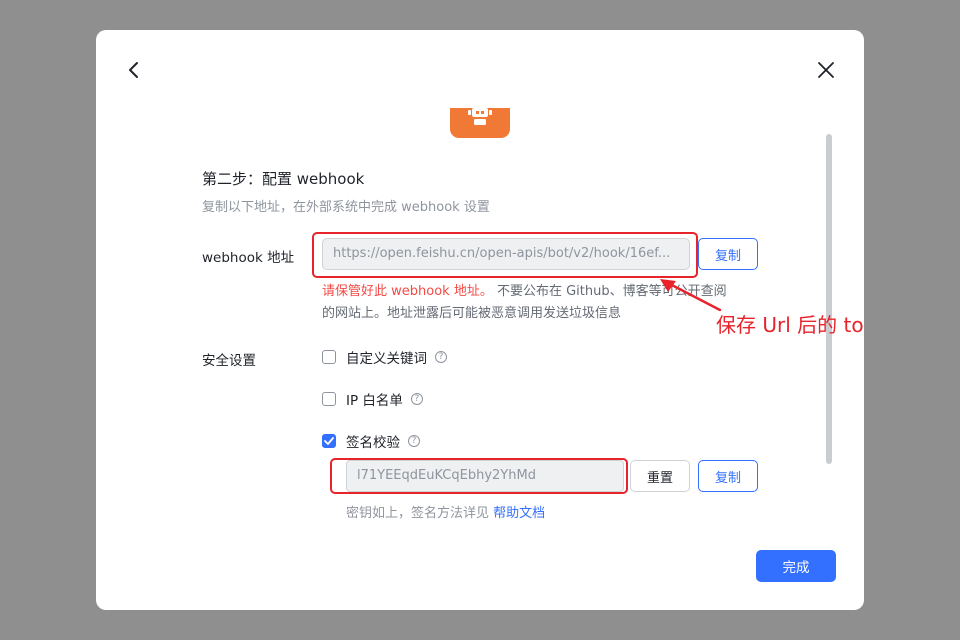 The height and width of the screenshot is (640, 960). I want to click on keyword-label: 自定义关键词, so click(386, 359).